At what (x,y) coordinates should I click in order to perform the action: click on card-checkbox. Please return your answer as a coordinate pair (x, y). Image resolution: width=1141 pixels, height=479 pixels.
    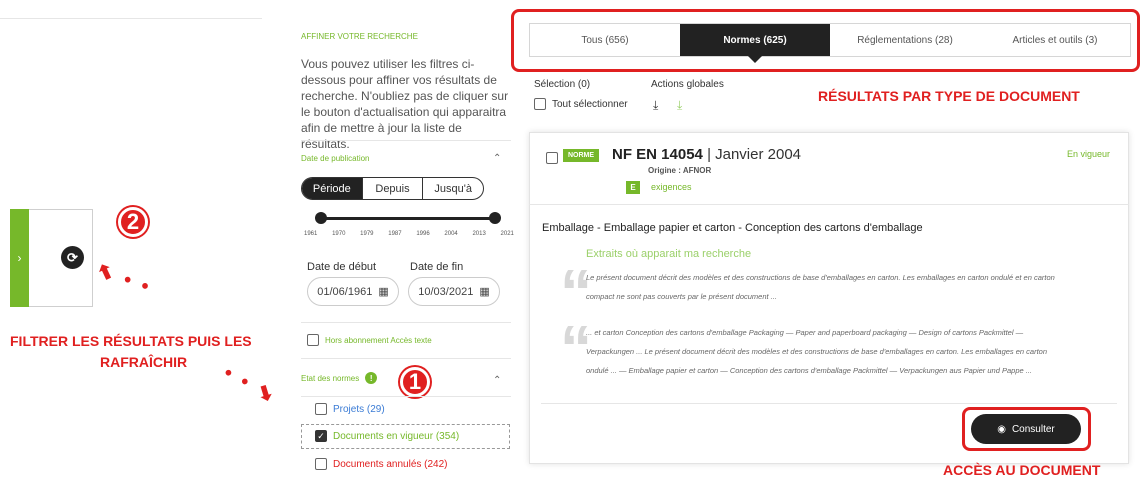
    Looking at the image, I should click on (552, 160).